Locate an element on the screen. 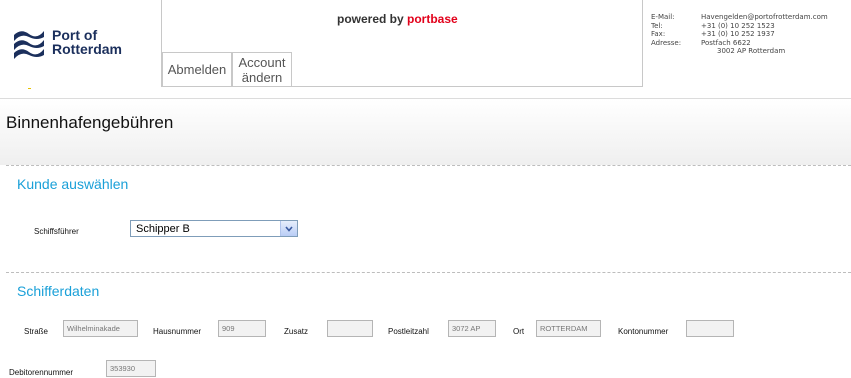  postal-code-field: 3072 AP is located at coordinates (472, 328).